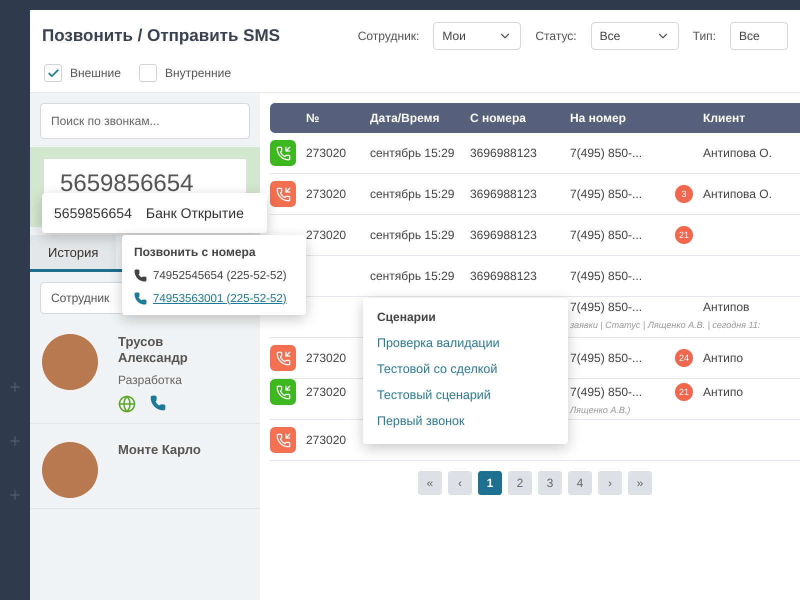  What do you see at coordinates (465, 421) in the screenshot?
I see `scenario-link: Первый звонок` at bounding box center [465, 421].